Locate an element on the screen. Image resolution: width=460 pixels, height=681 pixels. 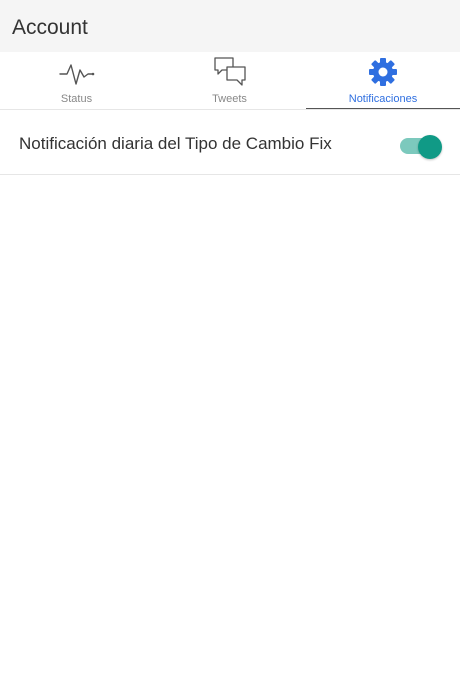
tab-notificaciones: Notificaciones is located at coordinates (383, 81).